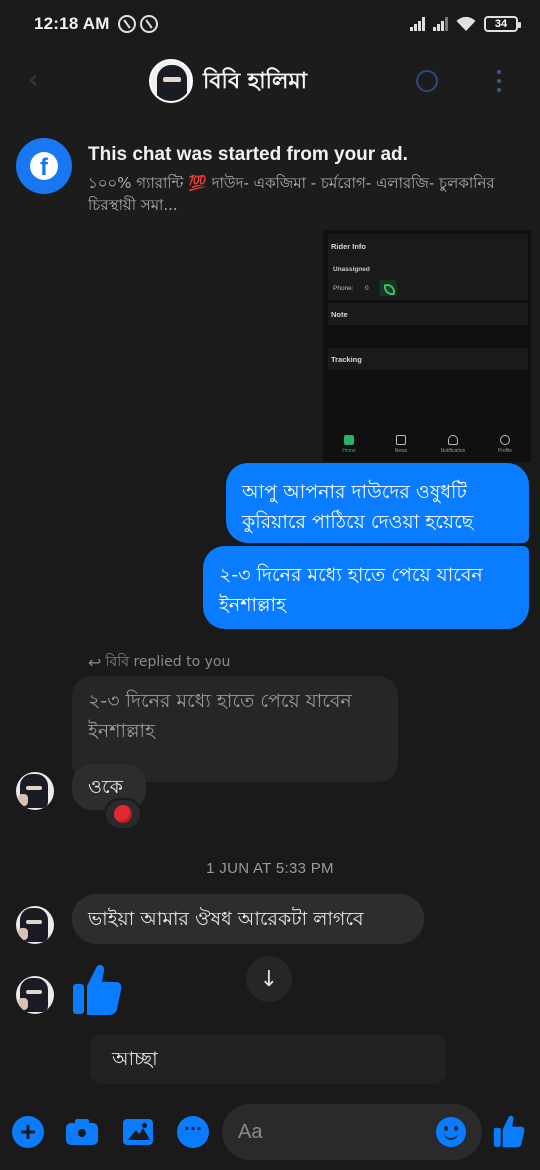 The width and height of the screenshot is (540, 1170). I want to click on unassigned-label: Unassigned, so click(351, 269).